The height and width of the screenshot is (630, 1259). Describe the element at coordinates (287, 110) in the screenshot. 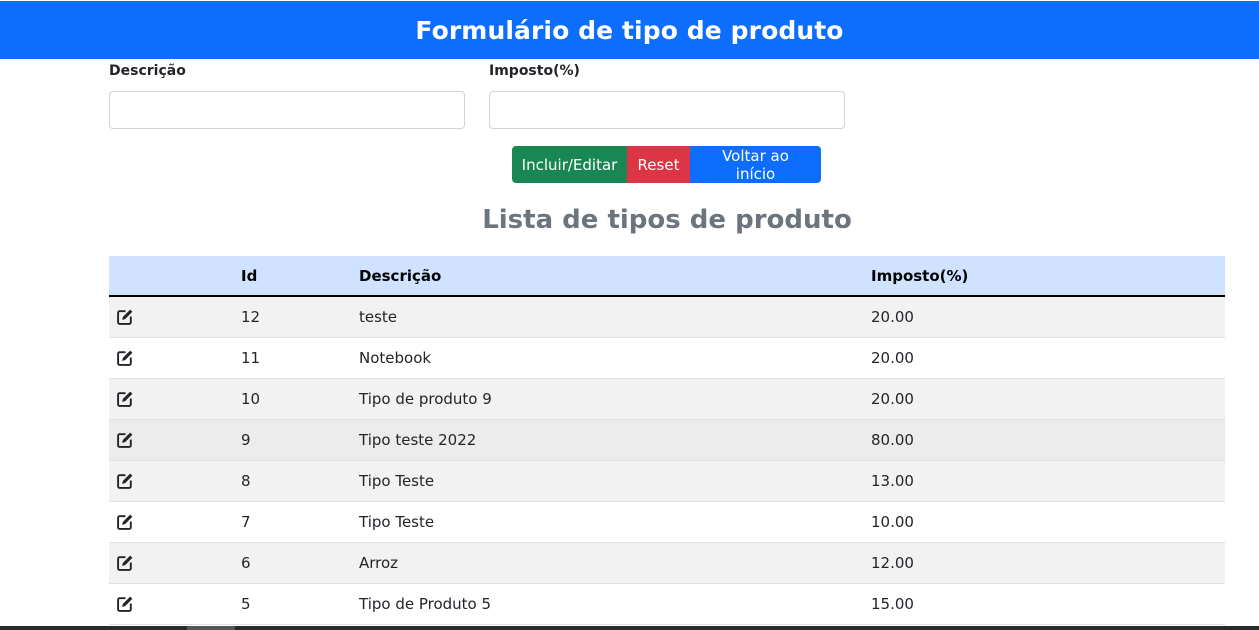

I see `descricao-input` at that location.